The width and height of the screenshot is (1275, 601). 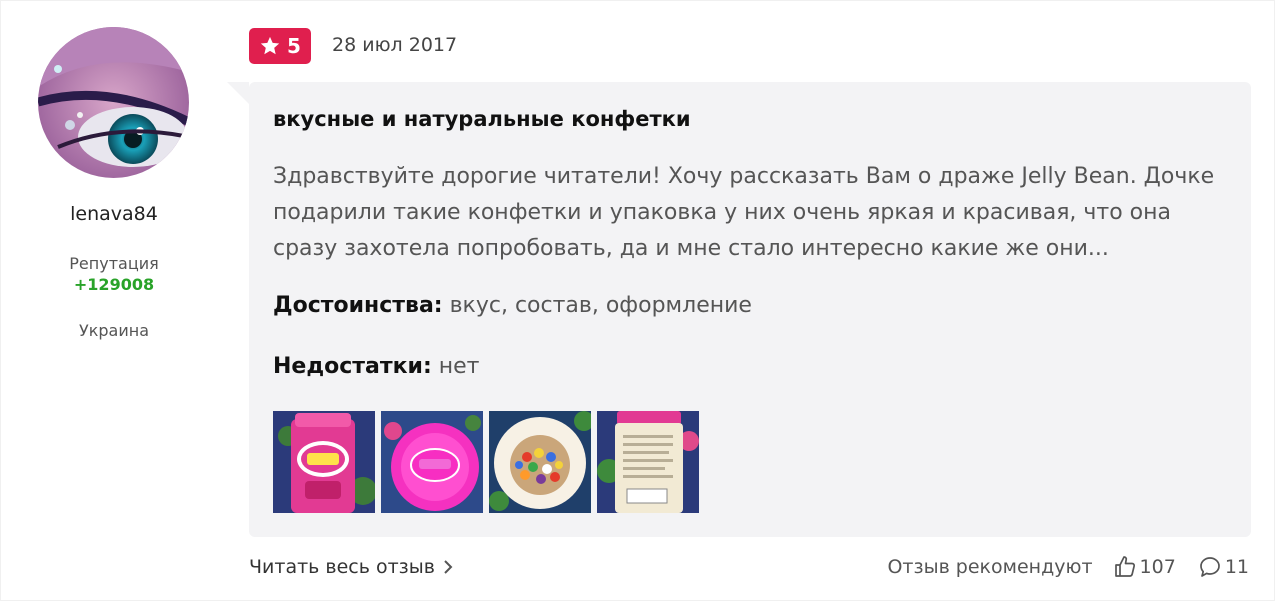 I want to click on rating-badge: 5, so click(x=280, y=46).